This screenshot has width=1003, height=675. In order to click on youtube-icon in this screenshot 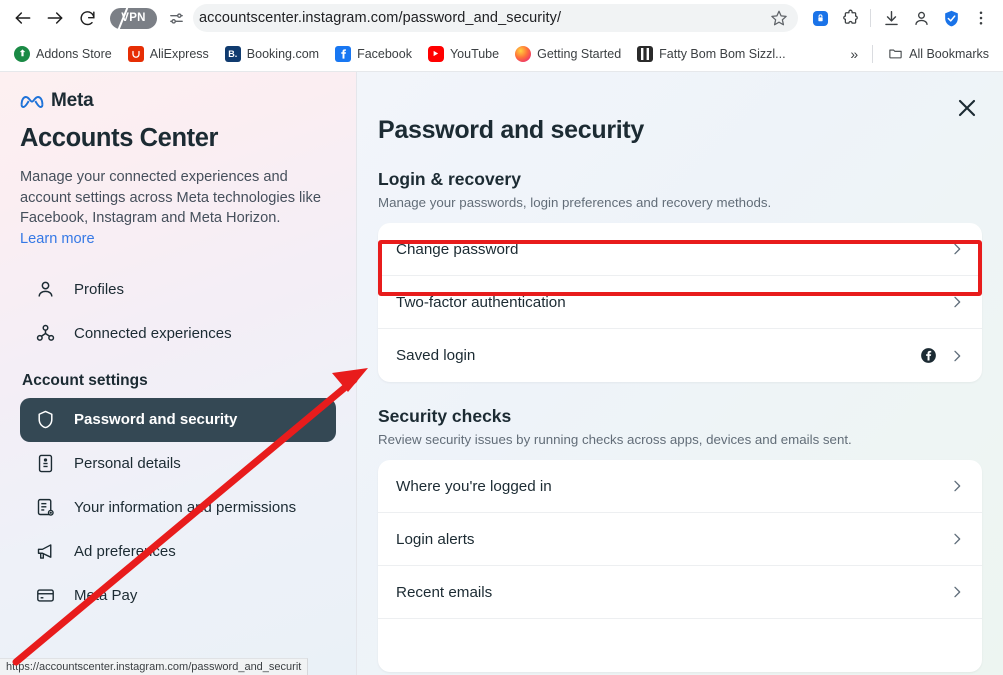, I will do `click(435, 53)`.